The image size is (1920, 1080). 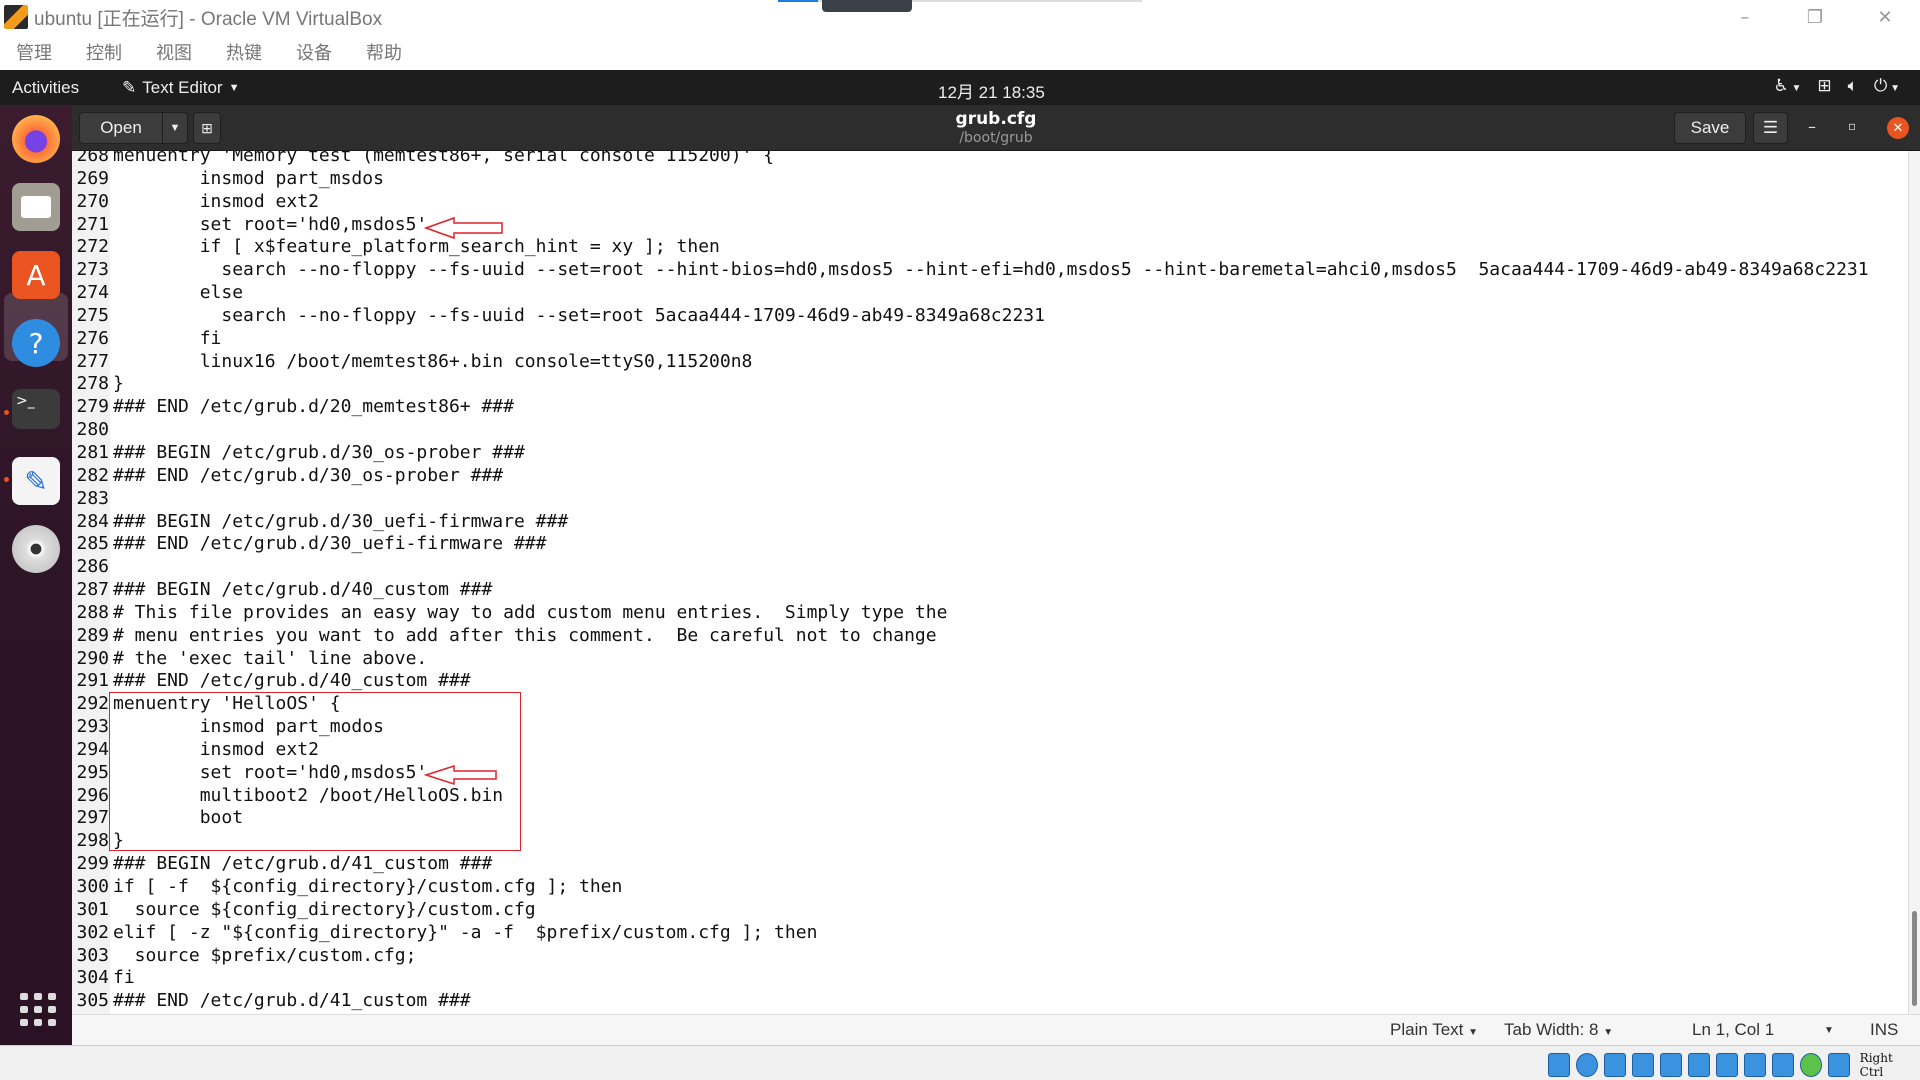 What do you see at coordinates (1914, 582) in the screenshot?
I see `vertical-scrollbar` at bounding box center [1914, 582].